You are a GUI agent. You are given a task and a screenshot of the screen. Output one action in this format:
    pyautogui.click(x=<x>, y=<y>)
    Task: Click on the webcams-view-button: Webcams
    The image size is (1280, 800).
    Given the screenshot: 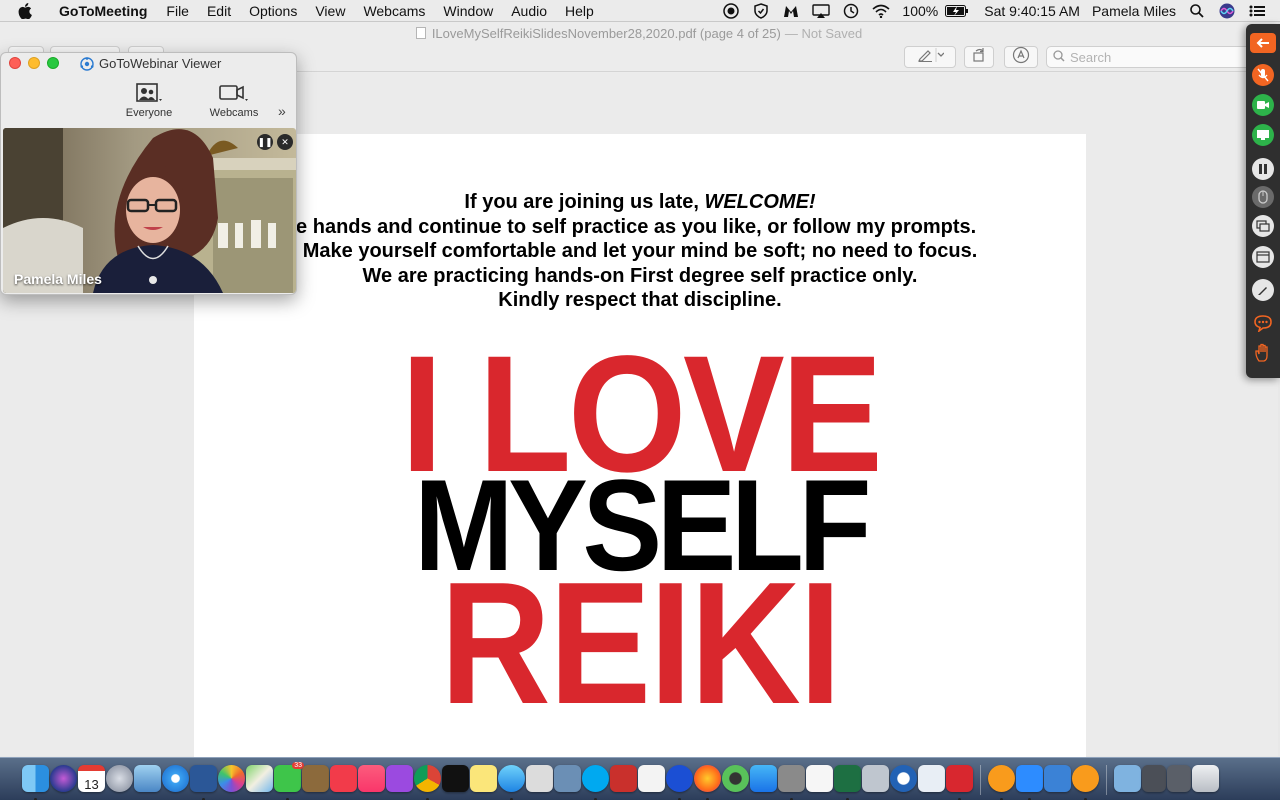 What is the action you would take?
    pyautogui.click(x=234, y=99)
    